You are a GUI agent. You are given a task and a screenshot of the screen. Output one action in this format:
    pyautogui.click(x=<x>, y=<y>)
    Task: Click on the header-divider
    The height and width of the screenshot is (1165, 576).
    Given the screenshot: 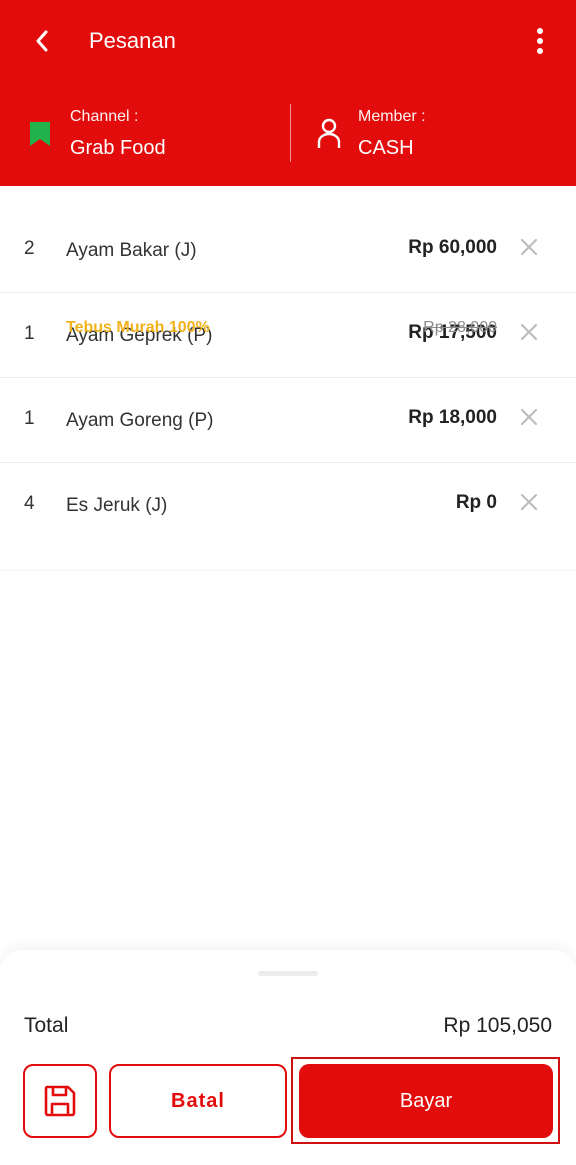 What is the action you would take?
    pyautogui.click(x=290, y=133)
    